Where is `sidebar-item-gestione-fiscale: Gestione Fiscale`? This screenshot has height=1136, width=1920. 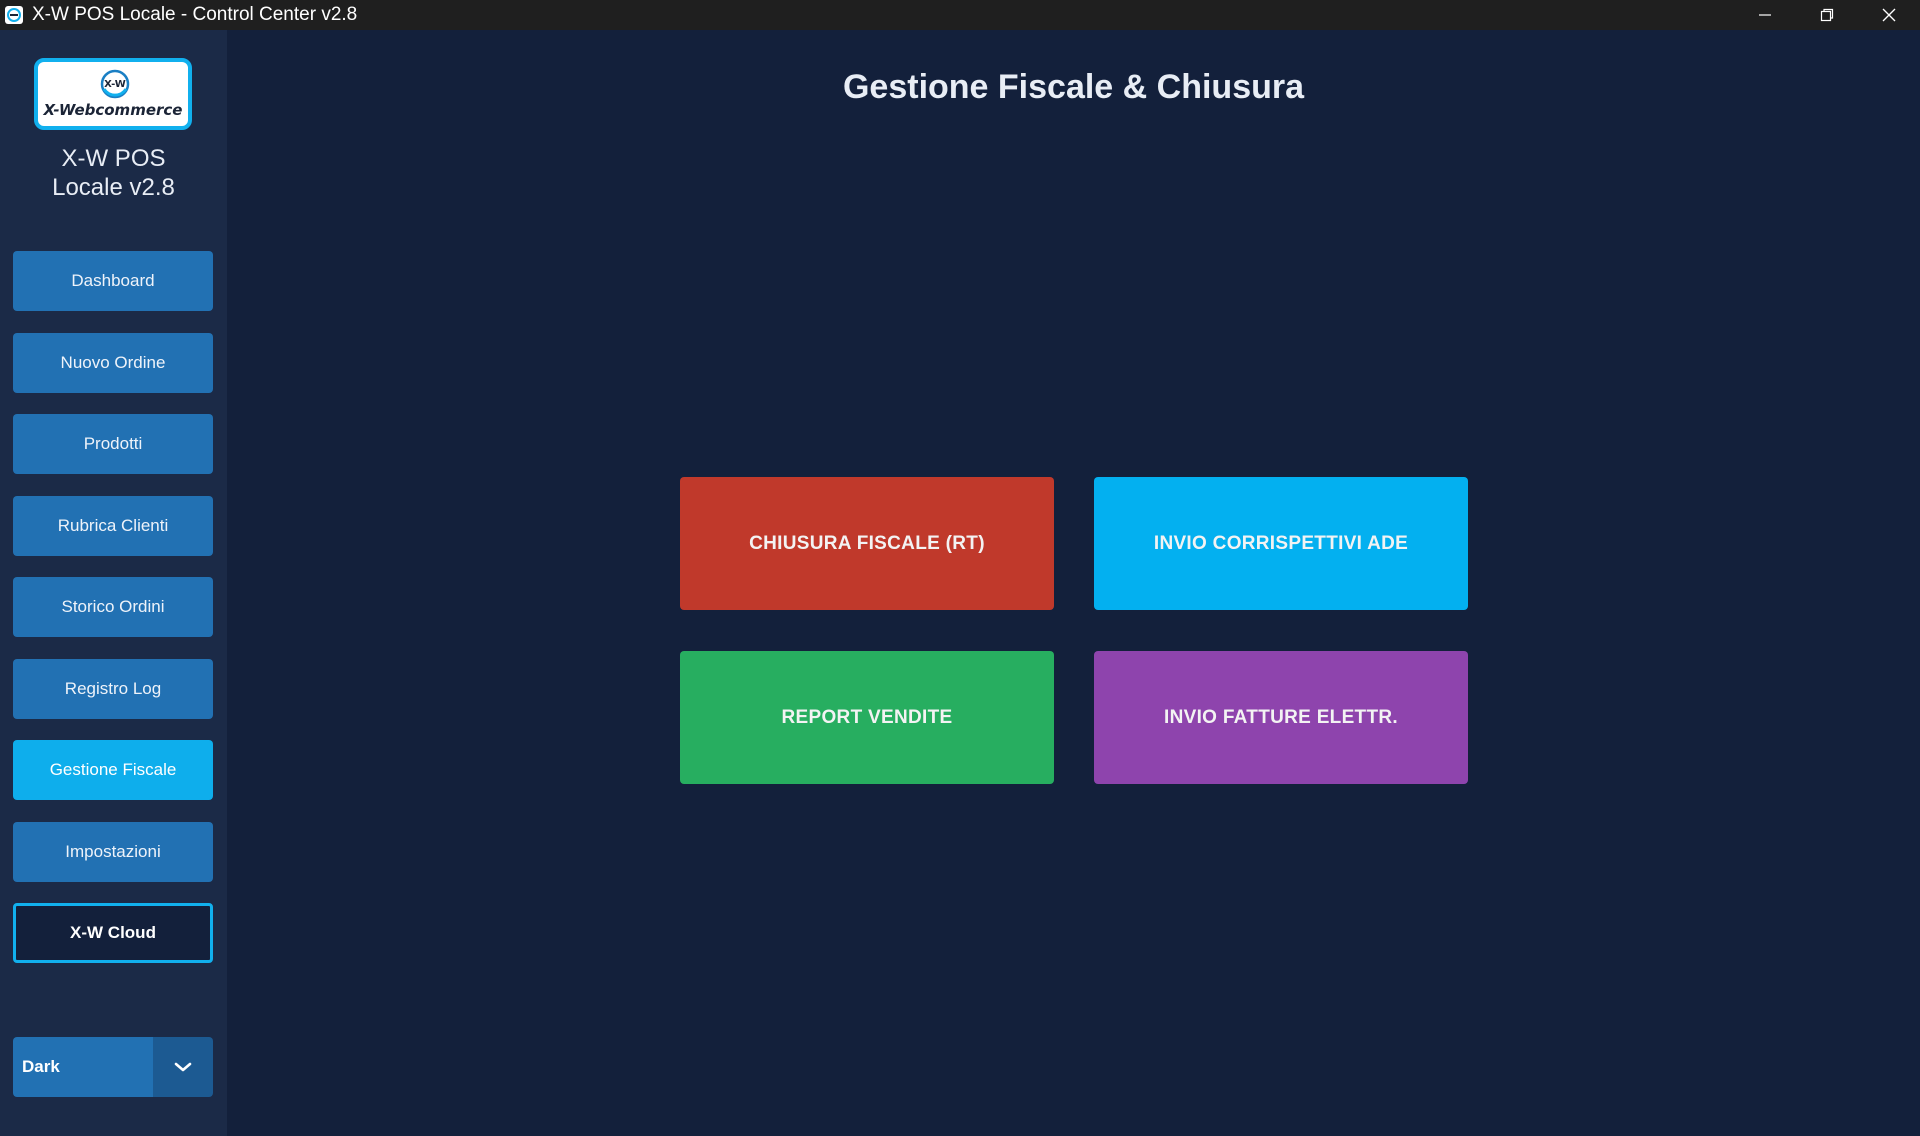 sidebar-item-gestione-fiscale: Gestione Fiscale is located at coordinates (113, 770).